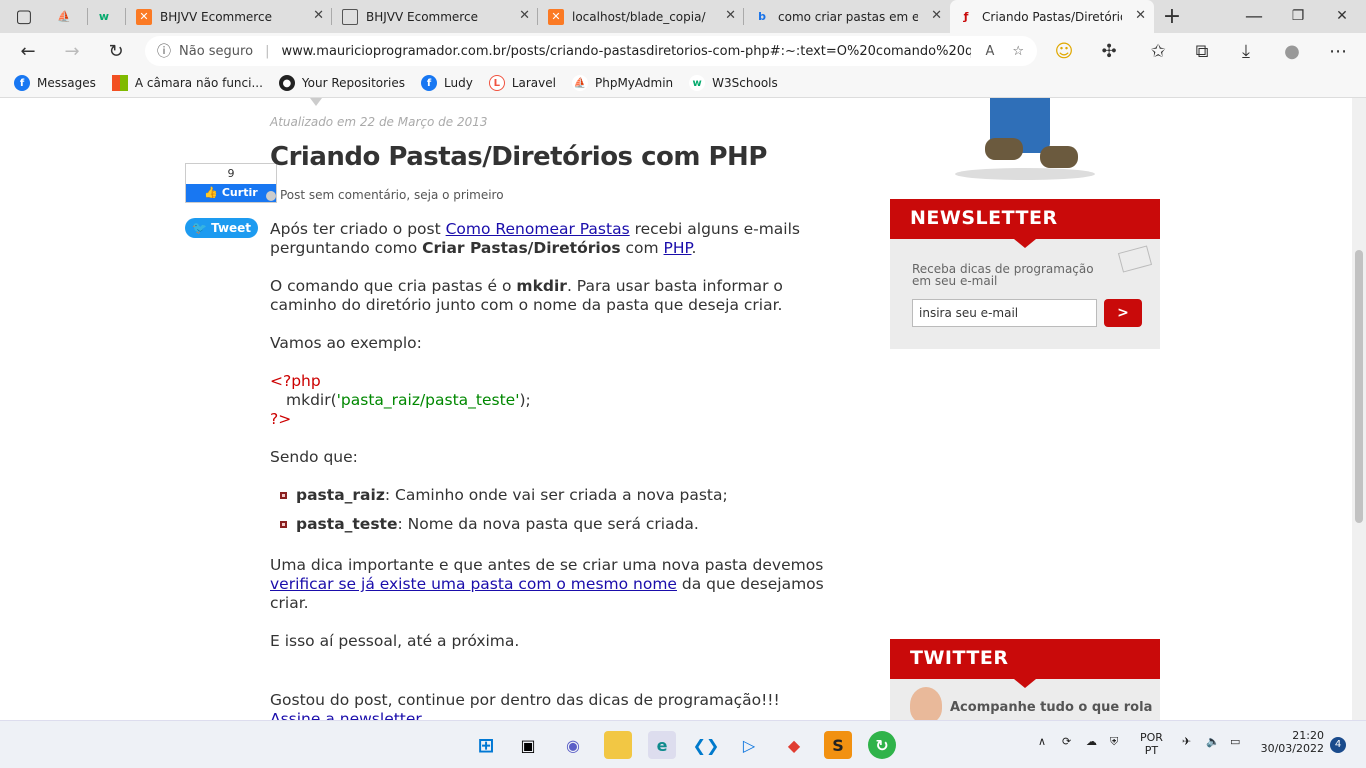  I want to click on warning-icon: ⓘ, so click(164, 52).